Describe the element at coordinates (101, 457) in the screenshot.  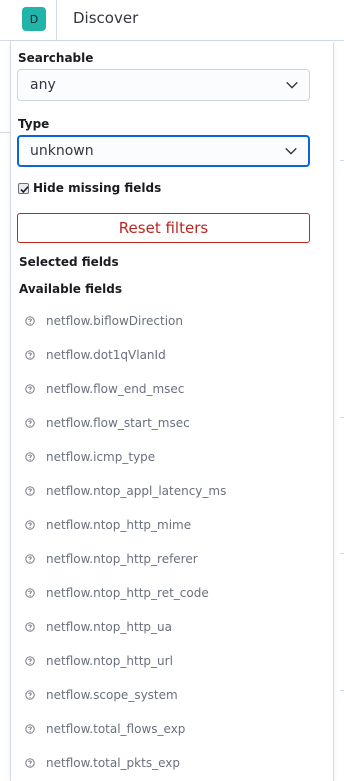
I see `field-name: netflow.icmp_type` at that location.